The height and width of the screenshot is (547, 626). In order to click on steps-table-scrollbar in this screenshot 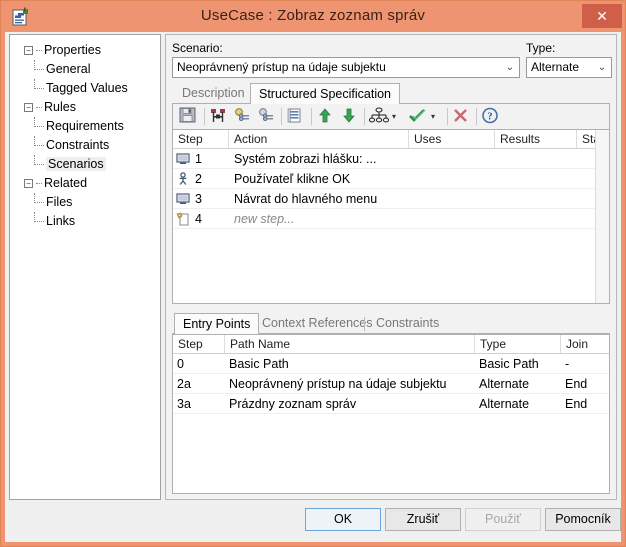, I will do `click(602, 216)`.